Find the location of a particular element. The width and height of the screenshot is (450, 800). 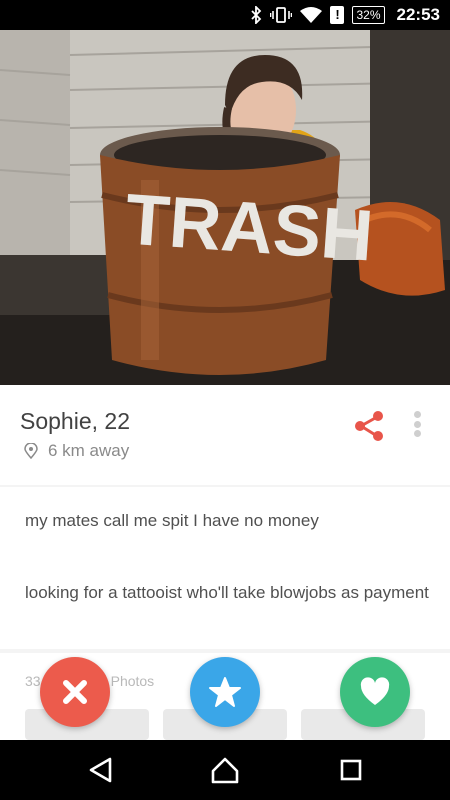

android-nav-bar is located at coordinates (225, 770).